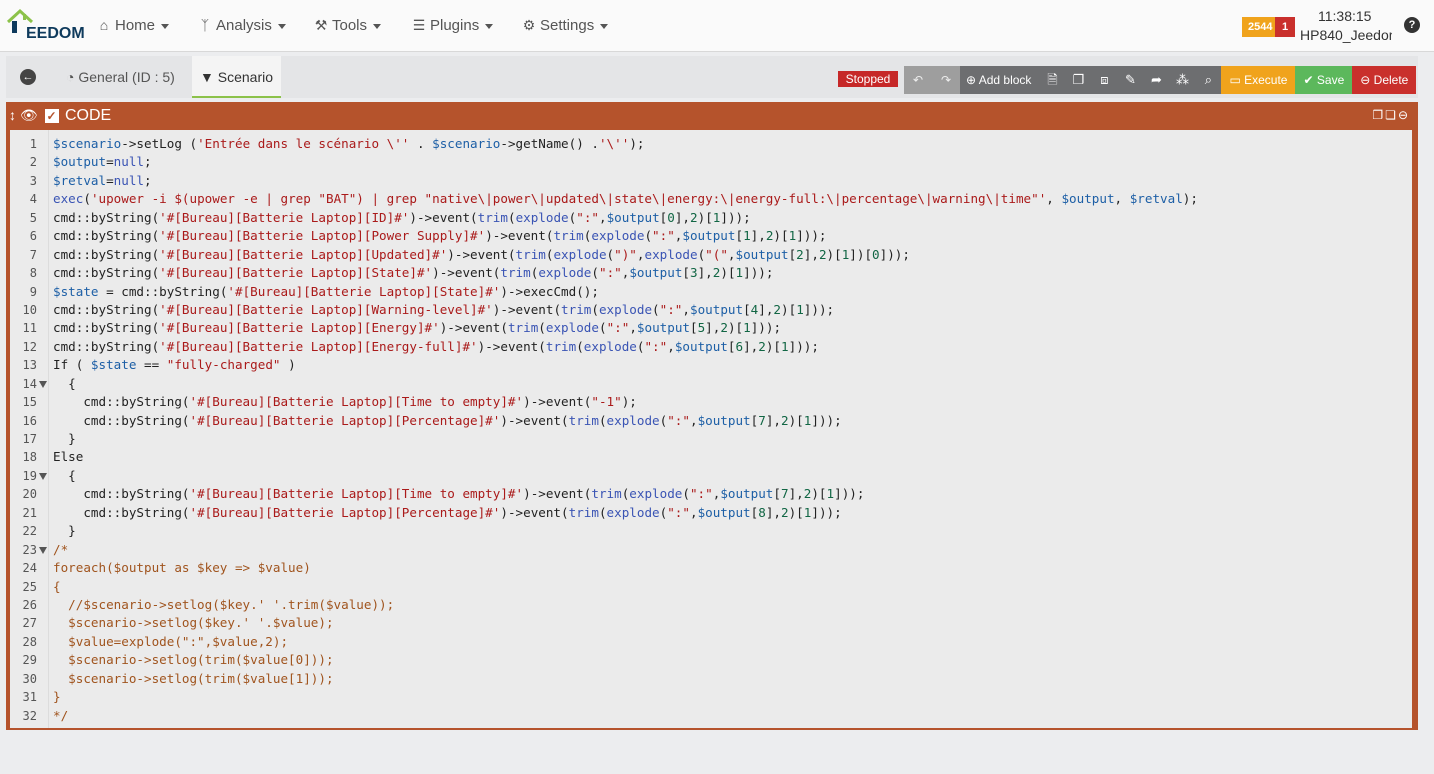 This screenshot has height=774, width=1434. I want to click on nav-tools: ⚒ Tools, so click(347, 25).